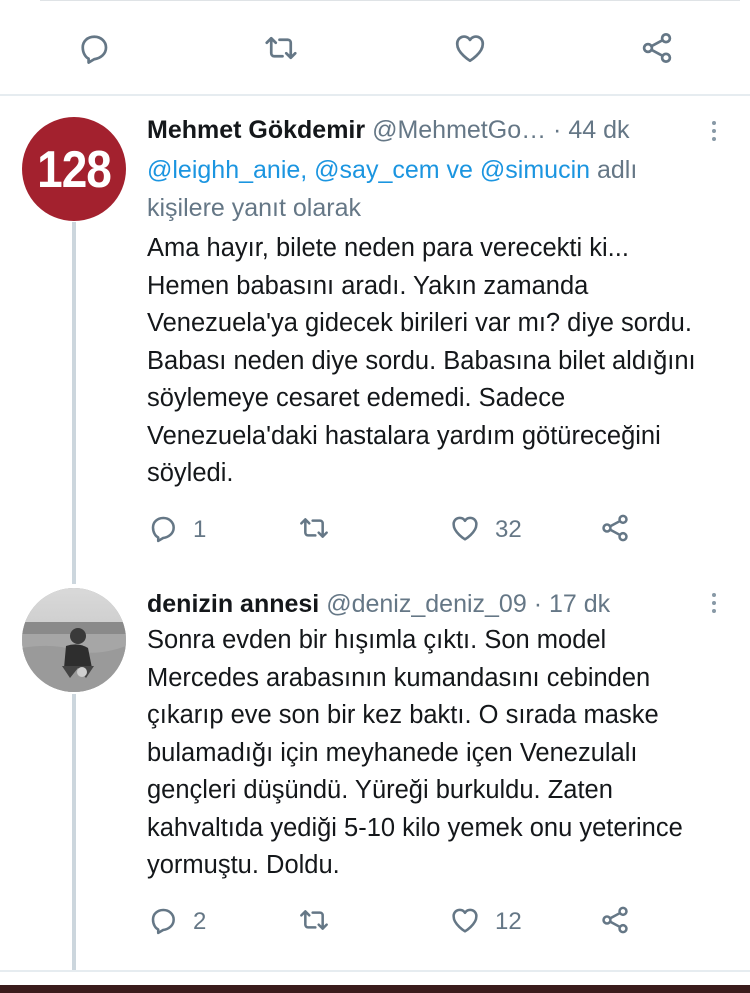 The image size is (750, 993). What do you see at coordinates (426, 604) in the screenshot?
I see `user-handle: @deniz_deniz_09` at bounding box center [426, 604].